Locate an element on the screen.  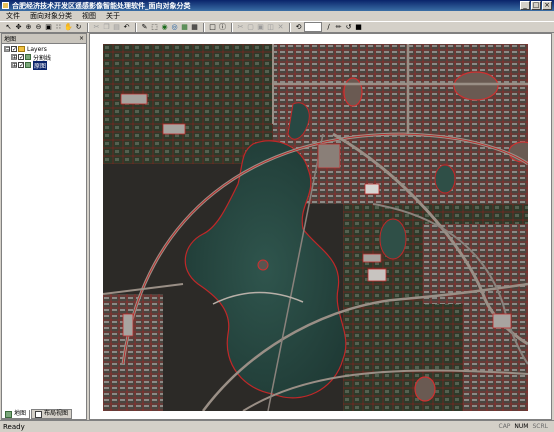
tab-layout: 布局视图 is located at coordinates (52, 414).